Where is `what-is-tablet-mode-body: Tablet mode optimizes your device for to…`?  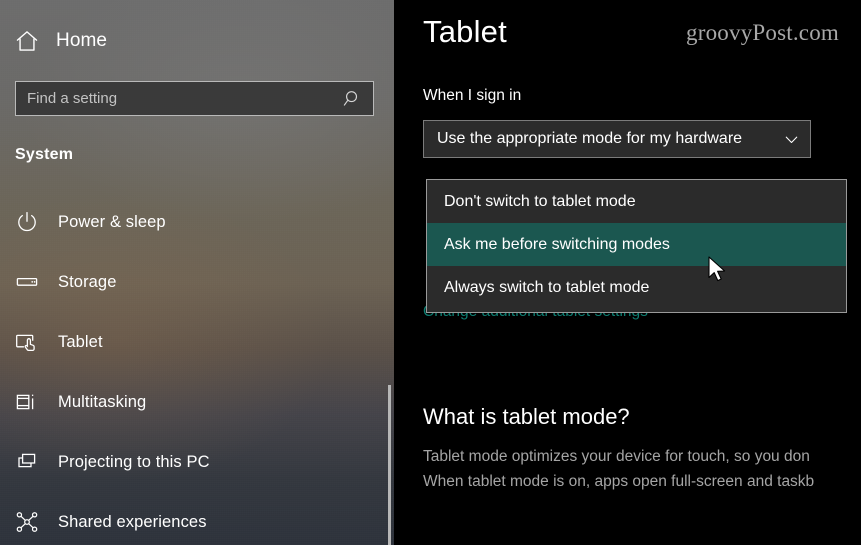
what-is-tablet-mode-body: Tablet mode optimizes your device for to… is located at coordinates (619, 469).